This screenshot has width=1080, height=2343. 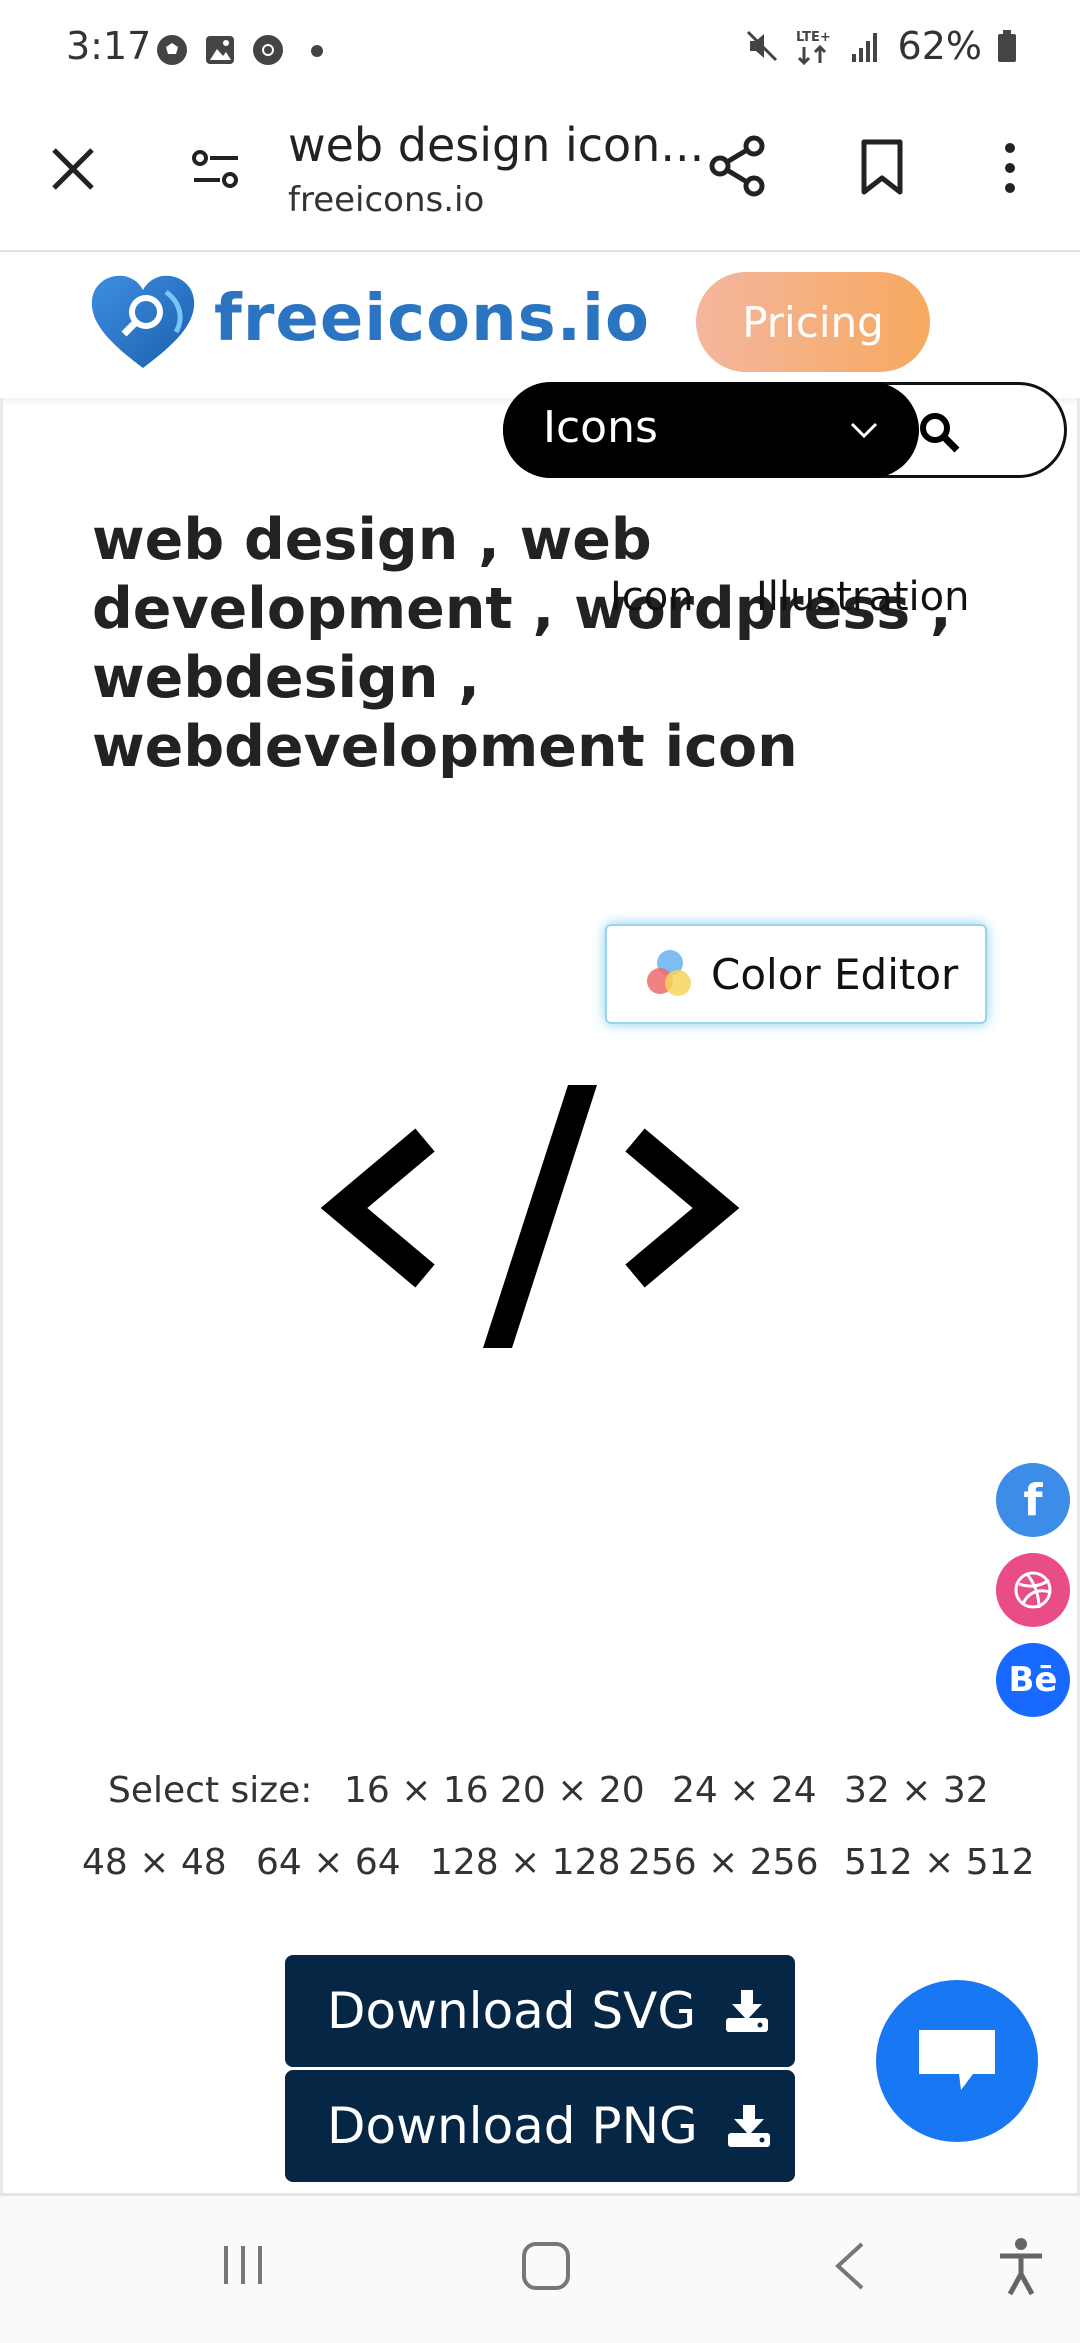 What do you see at coordinates (813, 37) in the screenshot?
I see `svg-text: LTE+` at bounding box center [813, 37].